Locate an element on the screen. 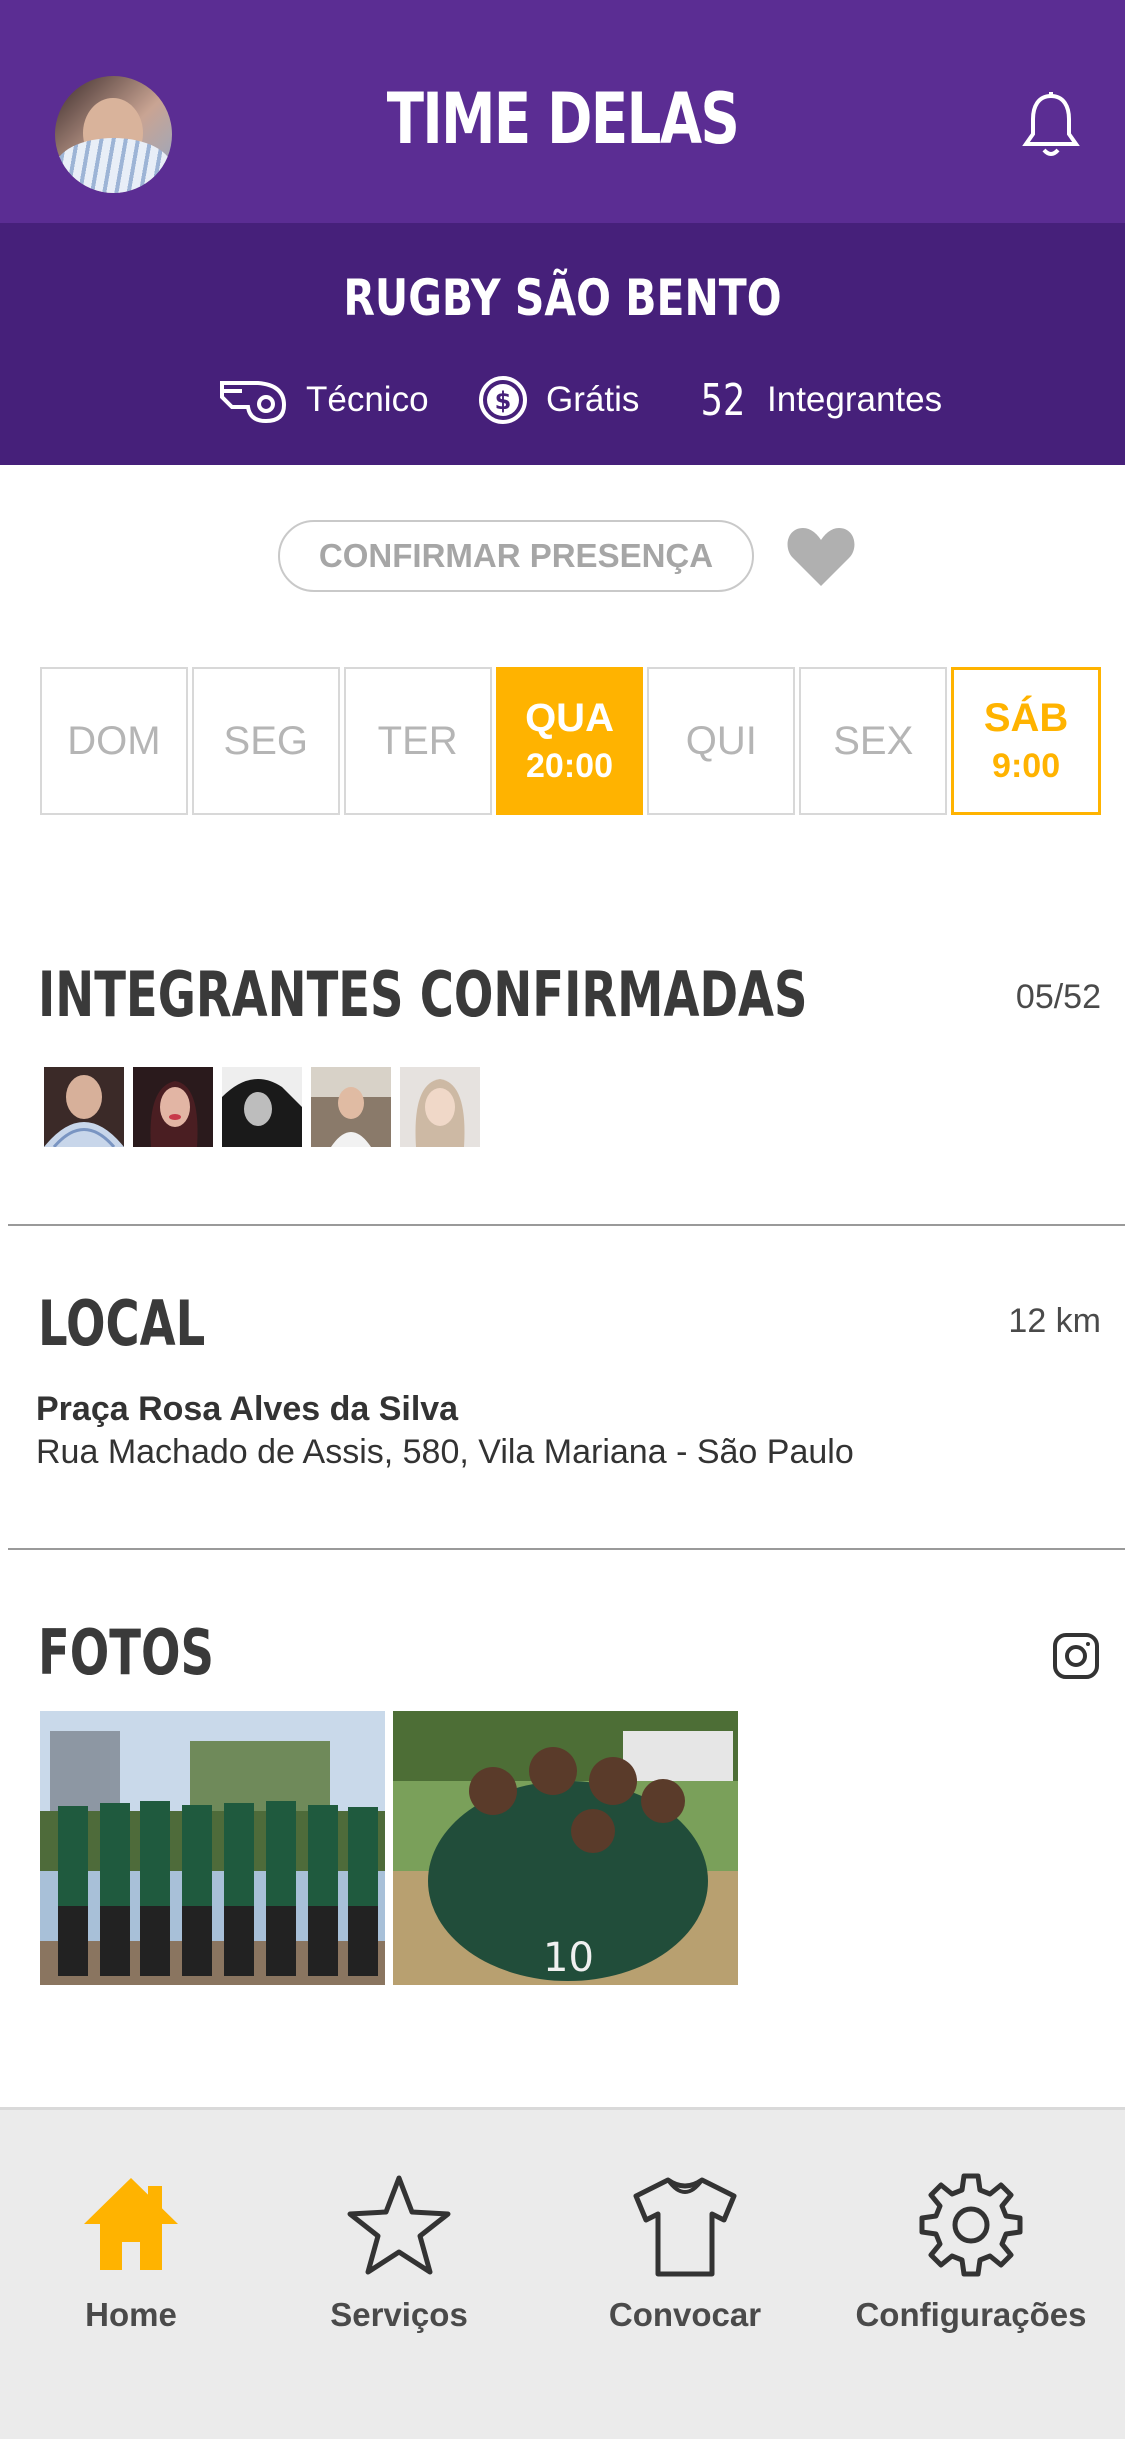 Image resolution: width=1125 pixels, height=2439 pixels. photos-title: FOTOS is located at coordinates (126, 1652).